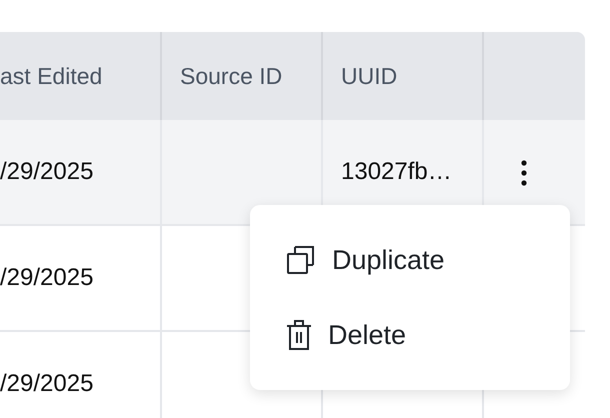 The height and width of the screenshot is (418, 610). I want to click on column-header: UUID, so click(369, 76).